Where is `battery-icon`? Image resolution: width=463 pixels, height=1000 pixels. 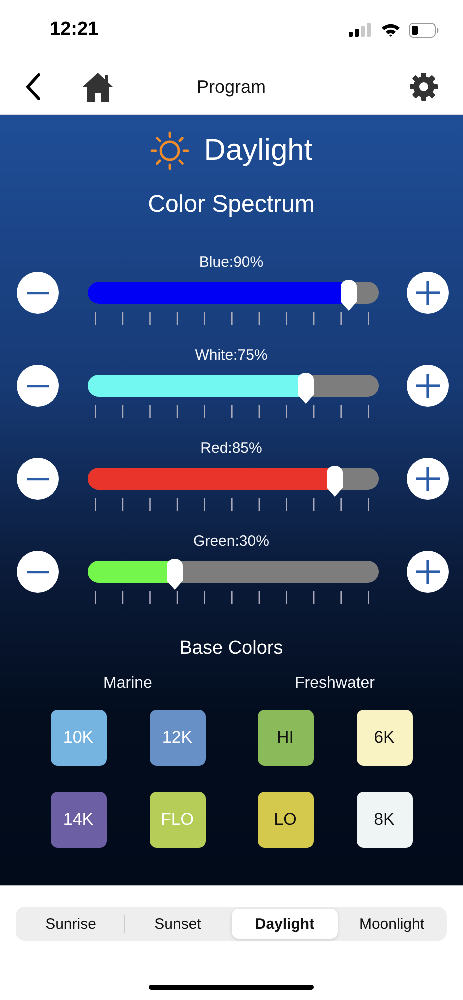 battery-icon is located at coordinates (424, 30).